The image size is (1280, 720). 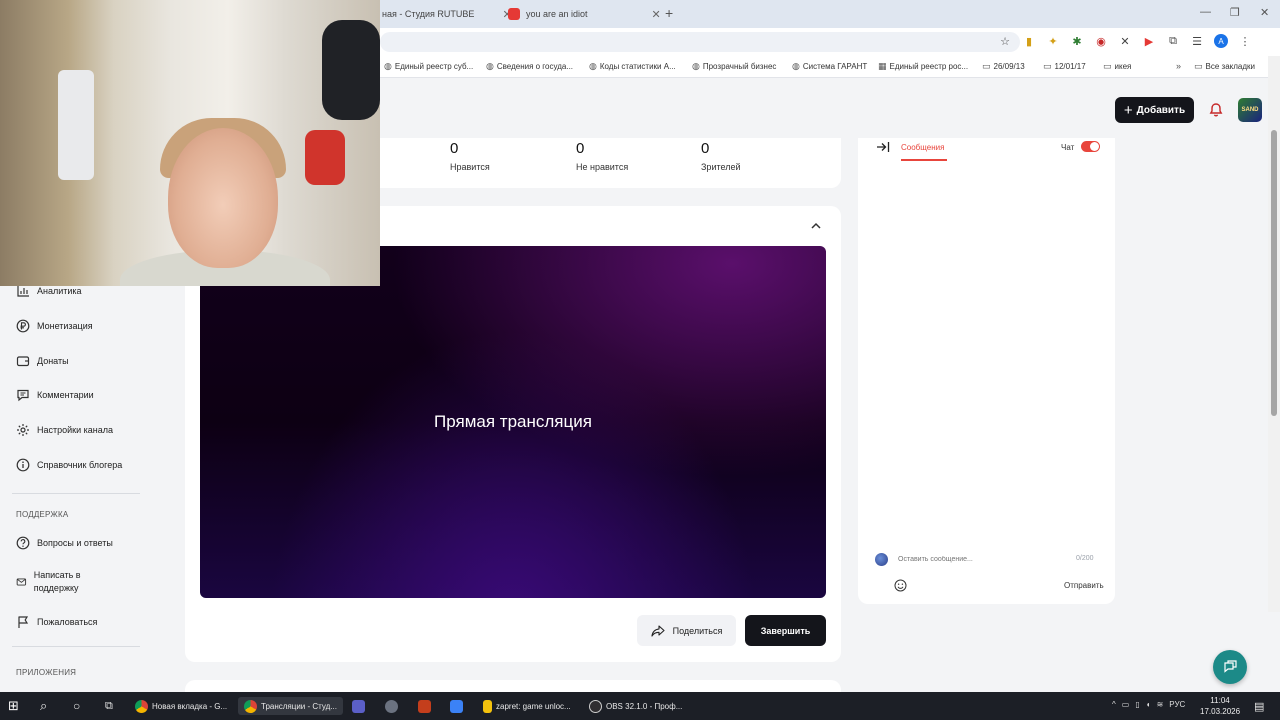 I want to click on search-icon: ⌕, so click(x=43, y=706).